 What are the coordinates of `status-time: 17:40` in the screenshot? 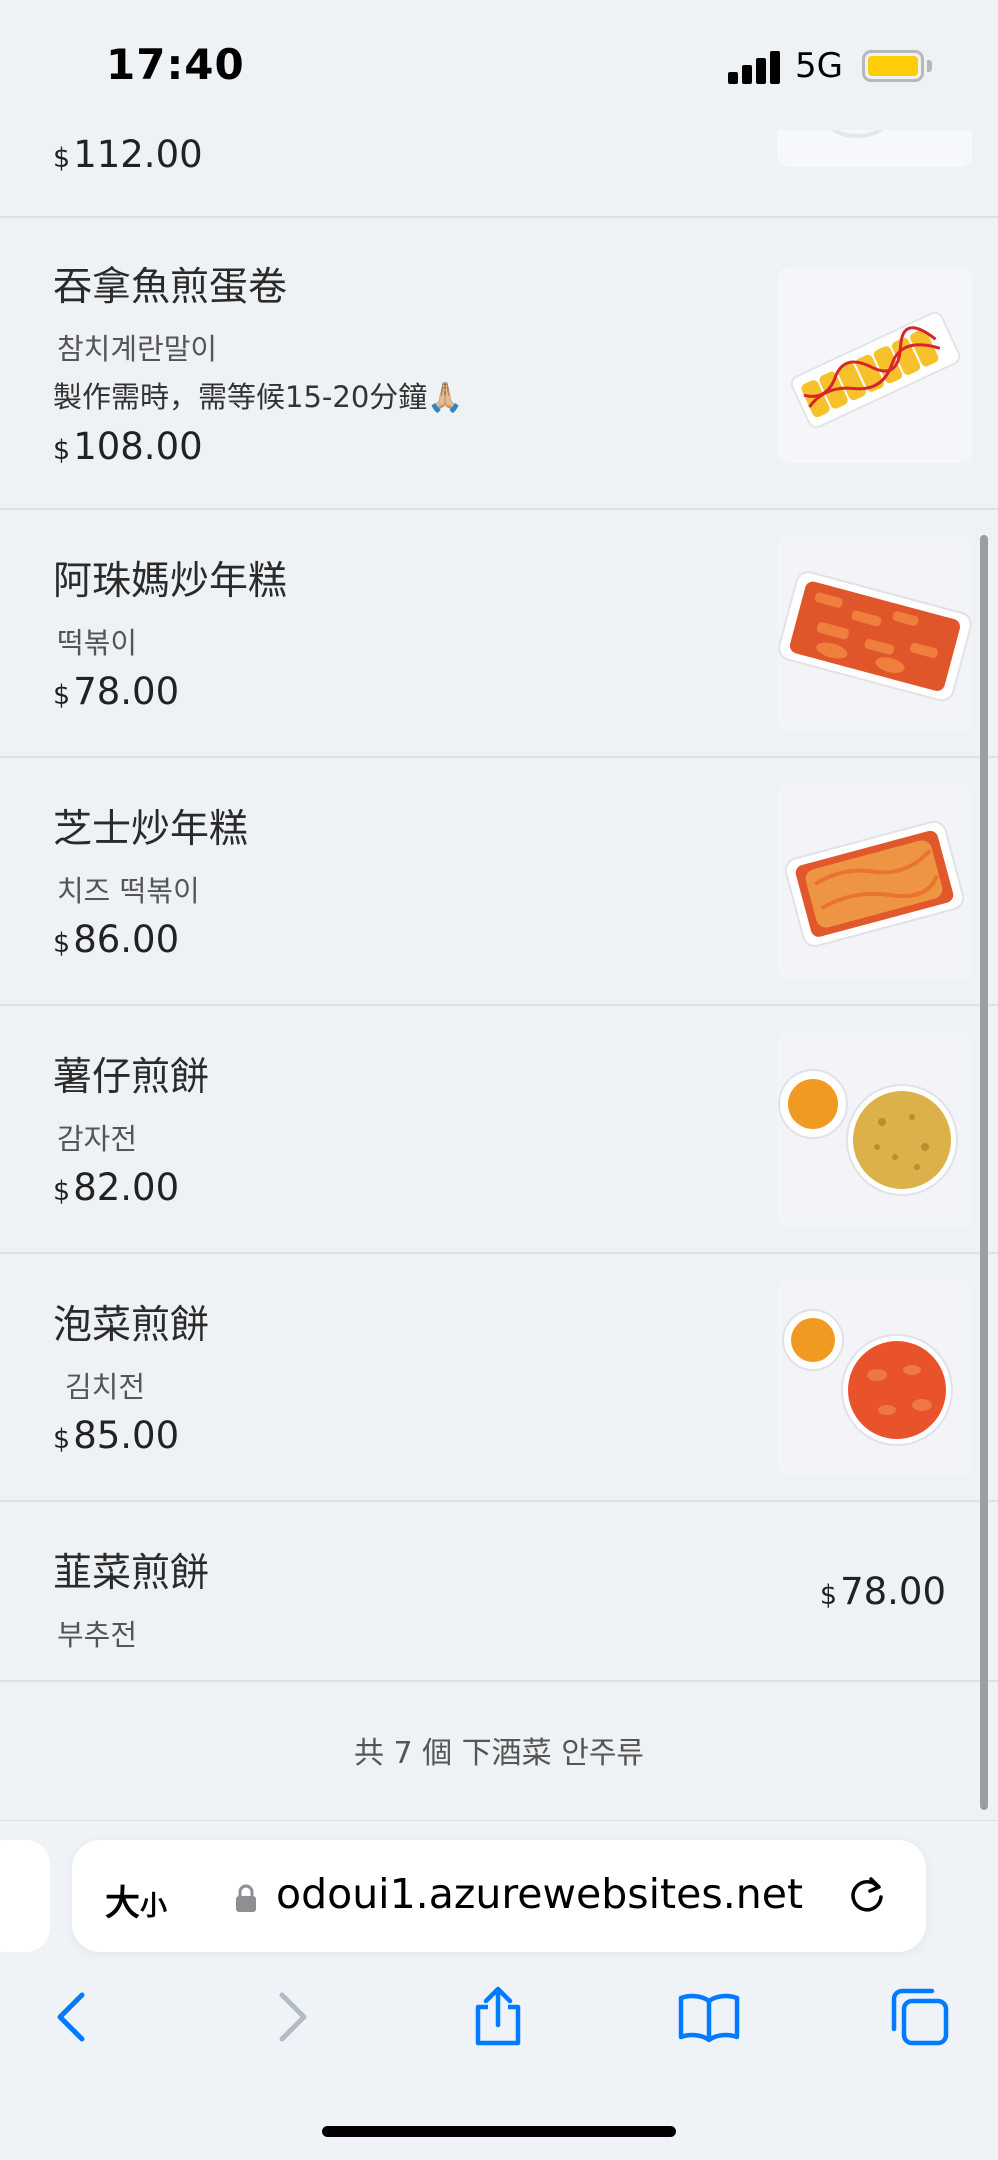 It's located at (175, 64).